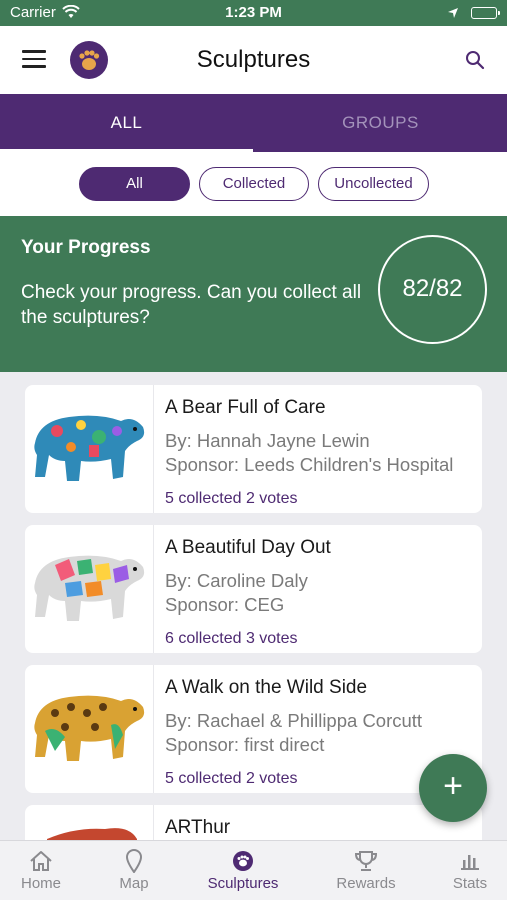 The width and height of the screenshot is (507, 900). I want to click on nav-home: Home, so click(41, 870).